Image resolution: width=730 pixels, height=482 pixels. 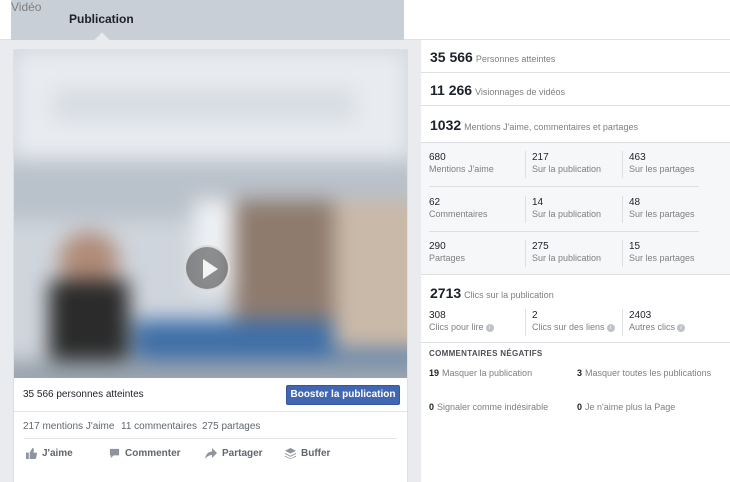 What do you see at coordinates (652, 327) in the screenshot?
I see `clicks-other-label: Autres clics` at bounding box center [652, 327].